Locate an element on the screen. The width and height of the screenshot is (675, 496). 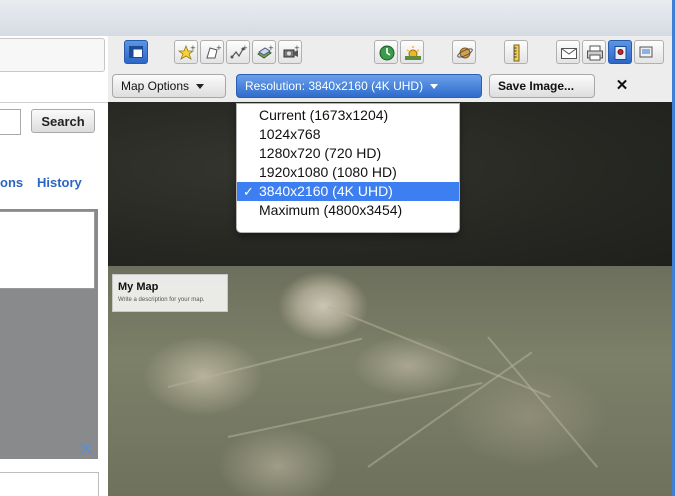
sidebar-tabs: ons History is located at coordinates (50, 184).